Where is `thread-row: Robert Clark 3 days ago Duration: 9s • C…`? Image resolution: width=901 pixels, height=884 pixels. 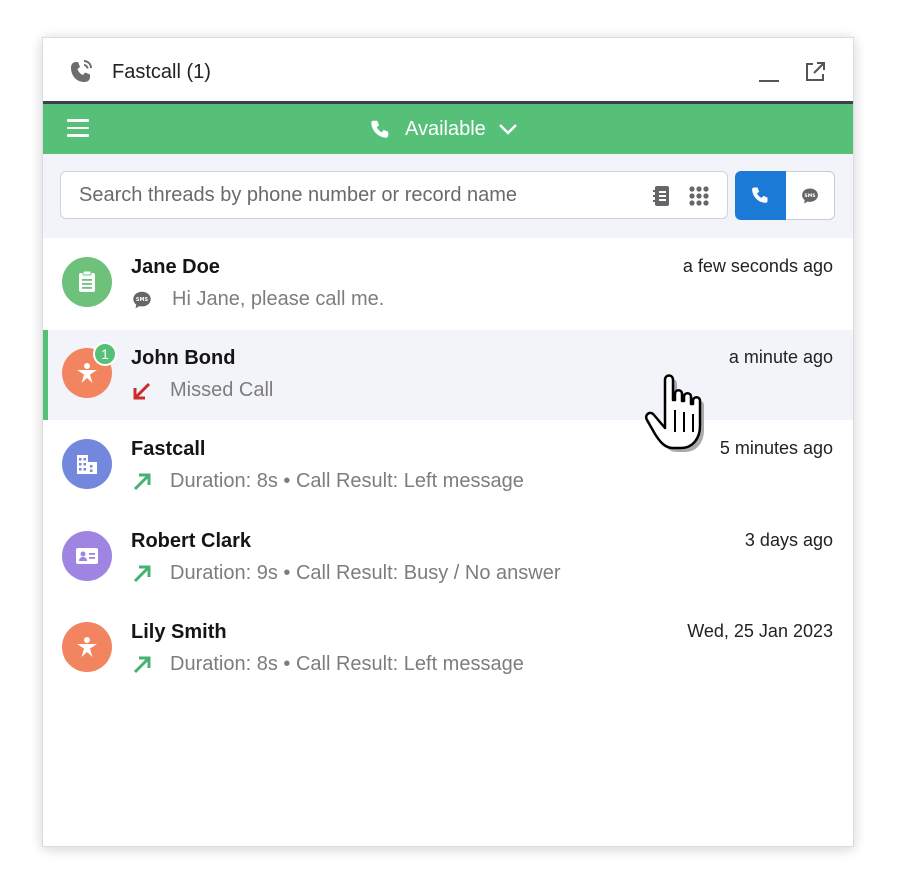
thread-row: Robert Clark 3 days ago Duration: 9s • C… is located at coordinates (448, 558).